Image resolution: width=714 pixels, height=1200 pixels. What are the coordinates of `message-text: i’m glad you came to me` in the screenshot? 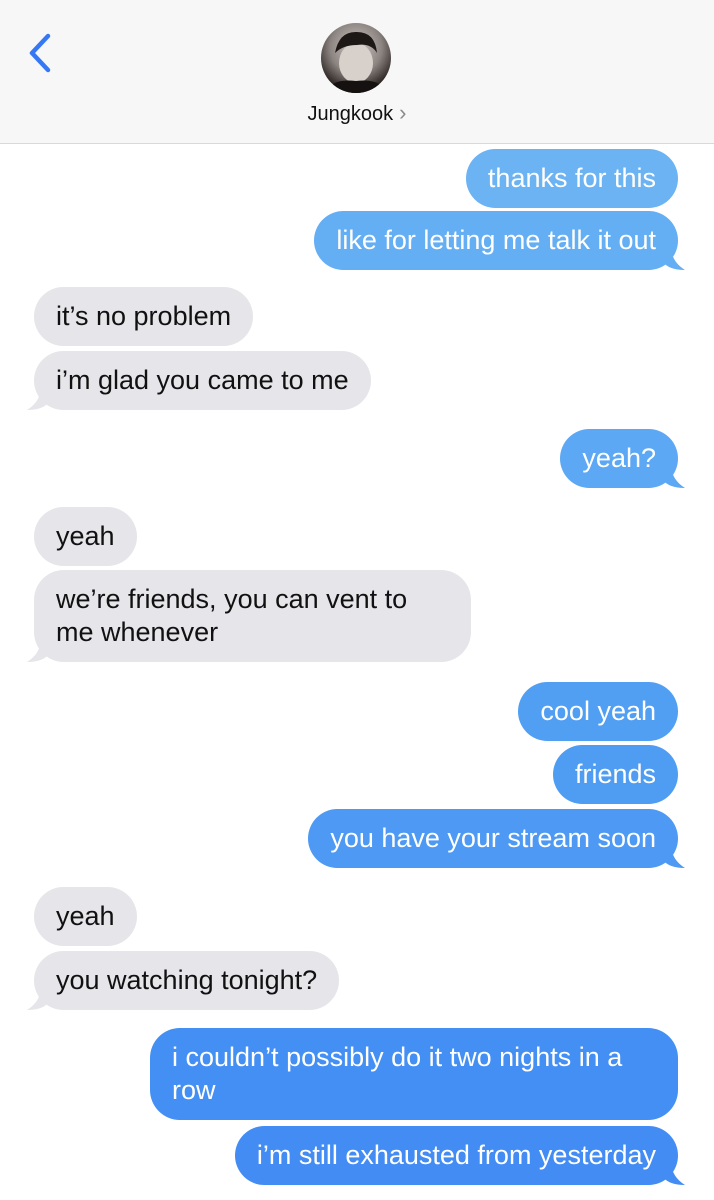 It's located at (202, 380).